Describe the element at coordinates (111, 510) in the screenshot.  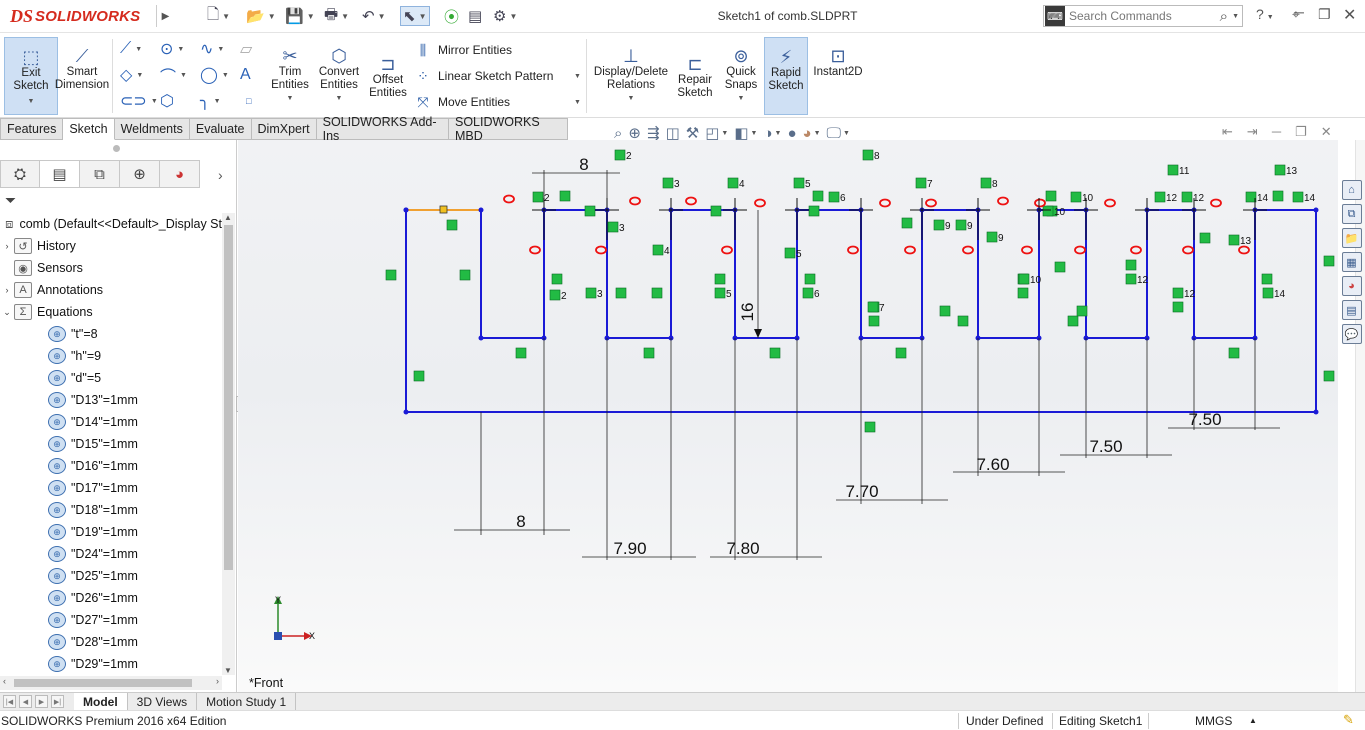
I see `equation-item: ⊕ "D18"=1mm` at that location.